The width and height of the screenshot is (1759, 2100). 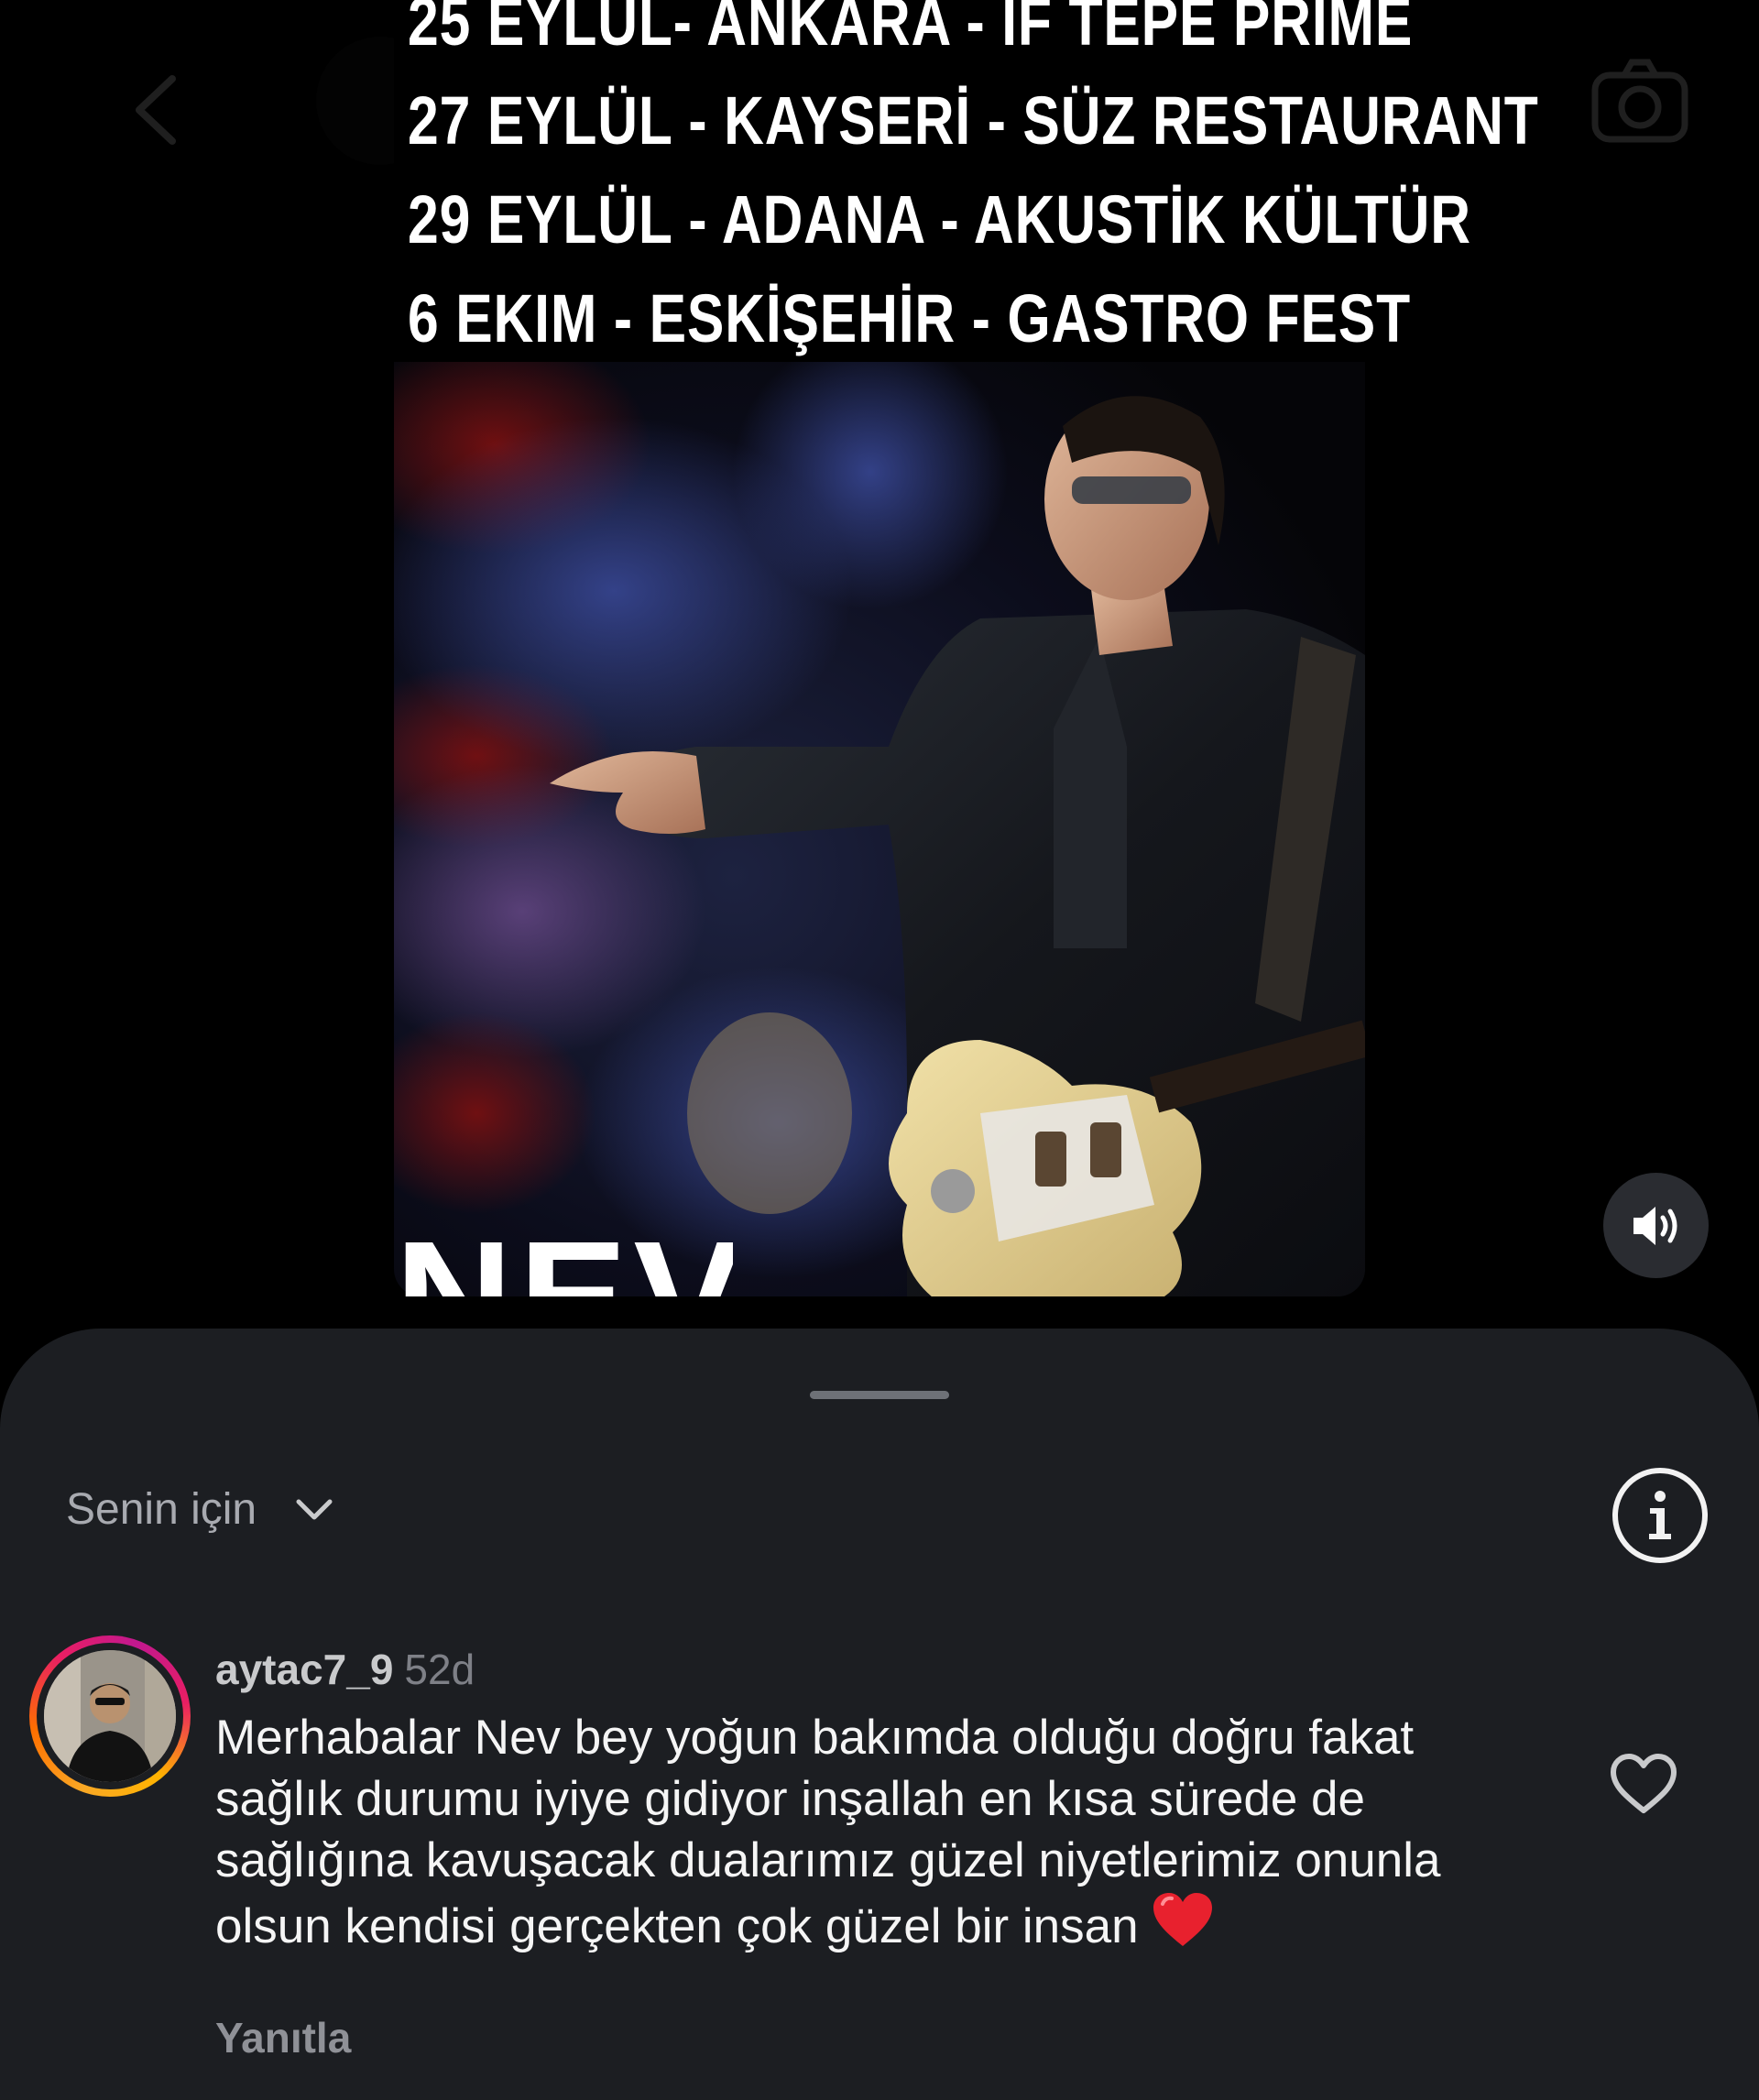 I want to click on speaker-on-icon, so click(x=1655, y=1225).